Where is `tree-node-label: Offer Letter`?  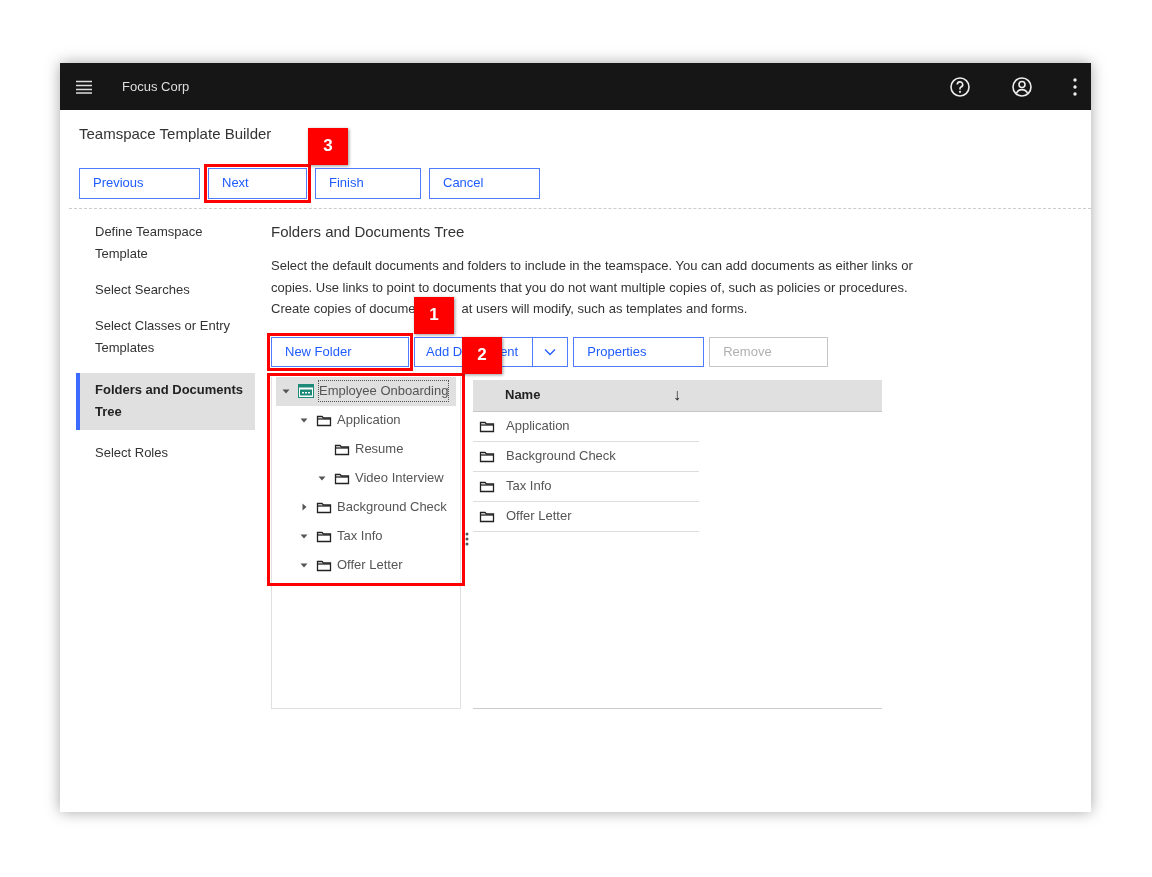
tree-node-label: Offer Letter is located at coordinates (370, 565).